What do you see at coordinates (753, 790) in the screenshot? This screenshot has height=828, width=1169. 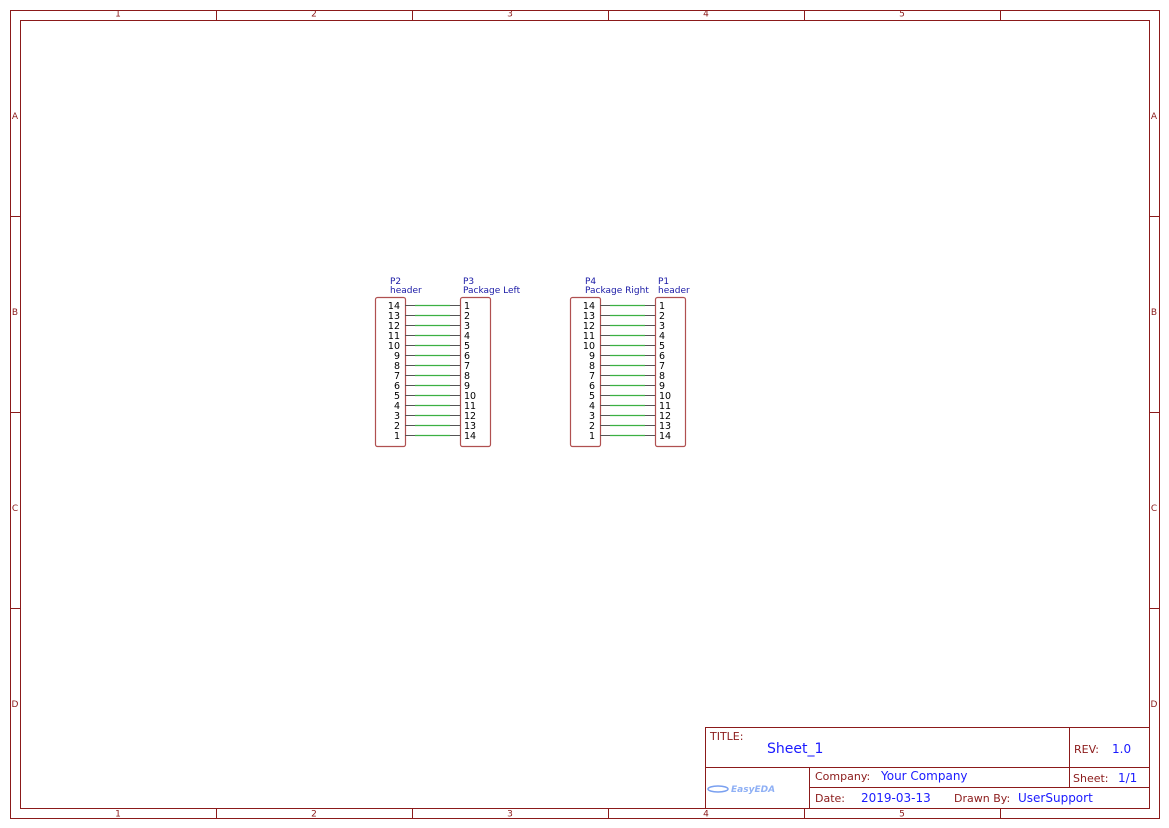 I see `logo-text: EasyEDA` at bounding box center [753, 790].